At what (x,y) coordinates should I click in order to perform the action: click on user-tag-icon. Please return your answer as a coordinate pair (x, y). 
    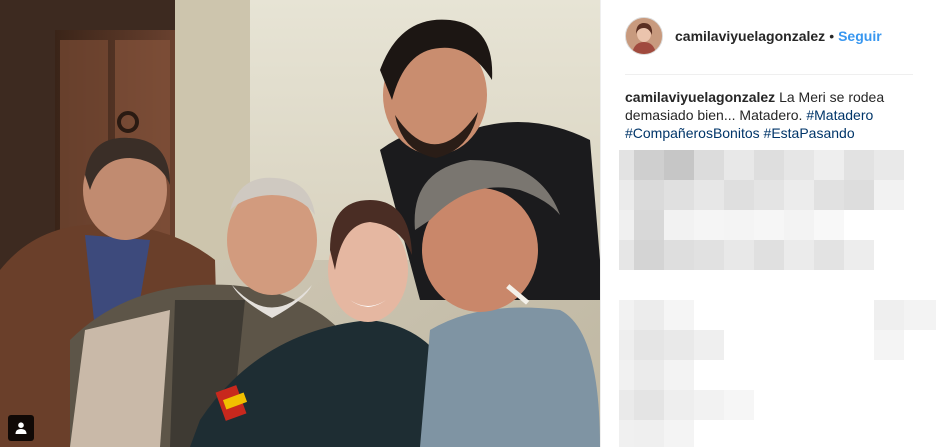
    Looking at the image, I should click on (21, 428).